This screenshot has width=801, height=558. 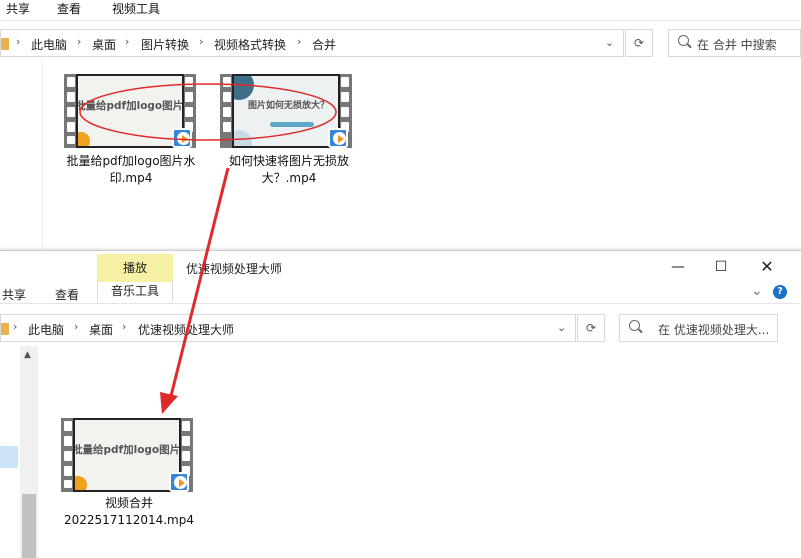 What do you see at coordinates (199, 284) in the screenshot?
I see `annotation-arrow-line` at bounding box center [199, 284].